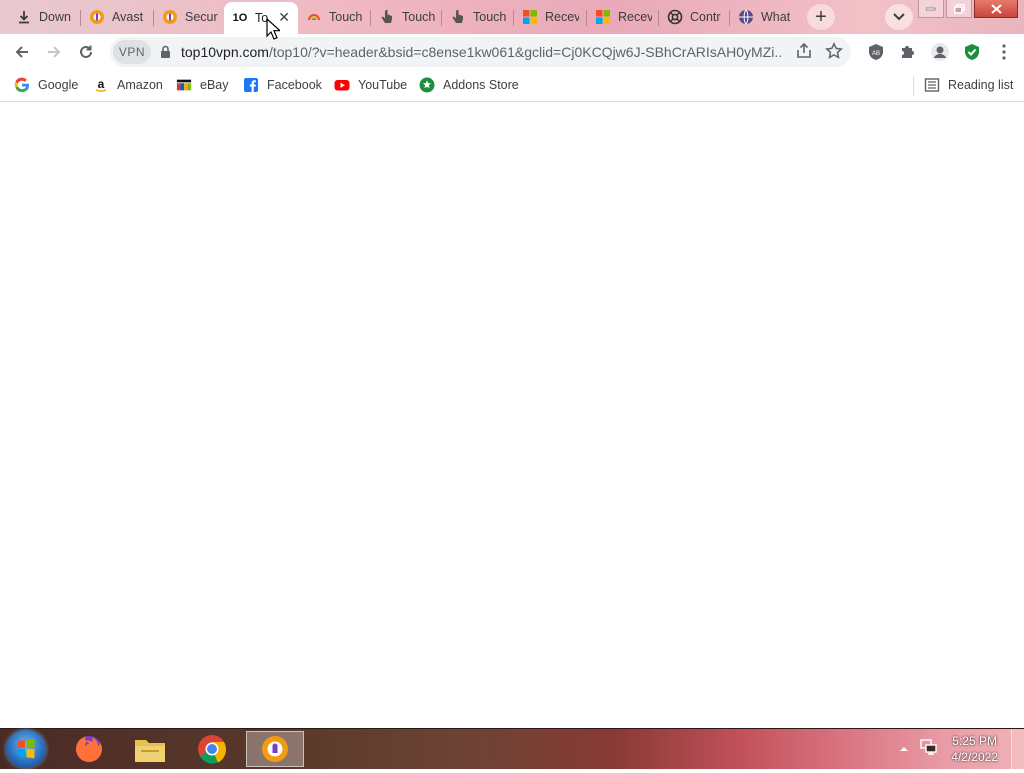  I want to click on top10-logo-icon: 1O, so click(240, 18).